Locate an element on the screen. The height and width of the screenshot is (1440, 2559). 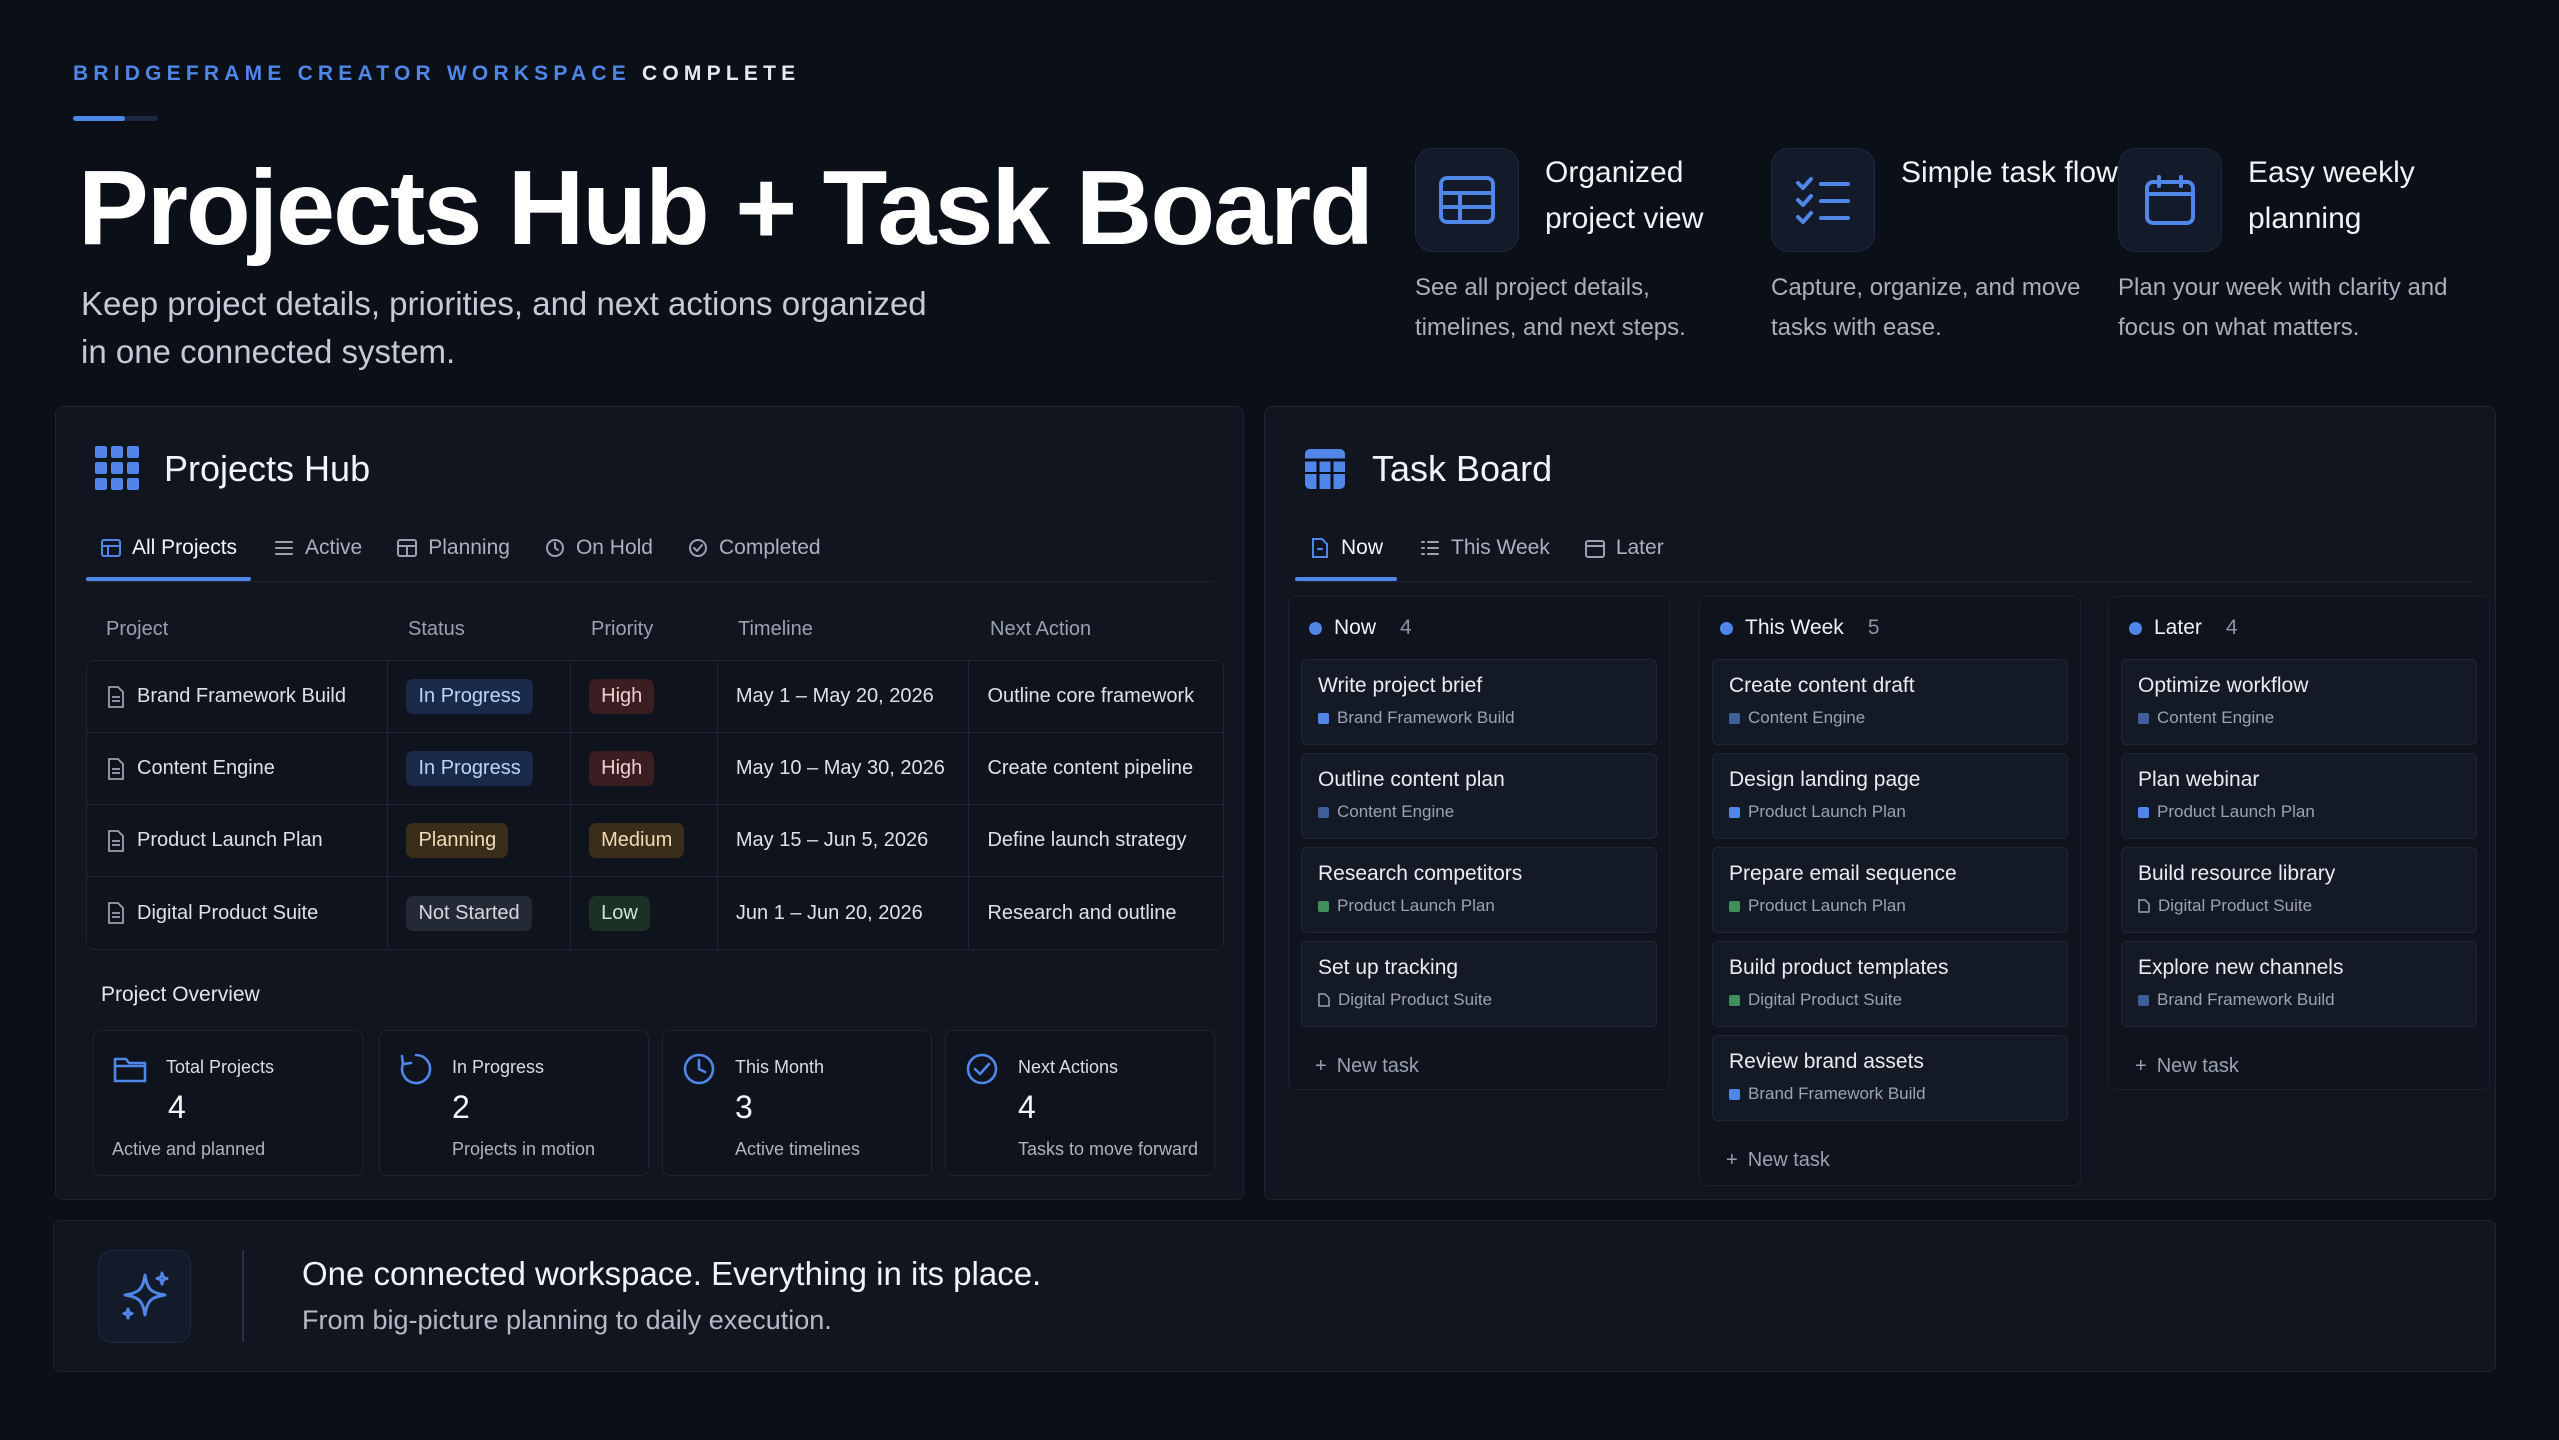
priority-badge: High is located at coordinates (622, 768).